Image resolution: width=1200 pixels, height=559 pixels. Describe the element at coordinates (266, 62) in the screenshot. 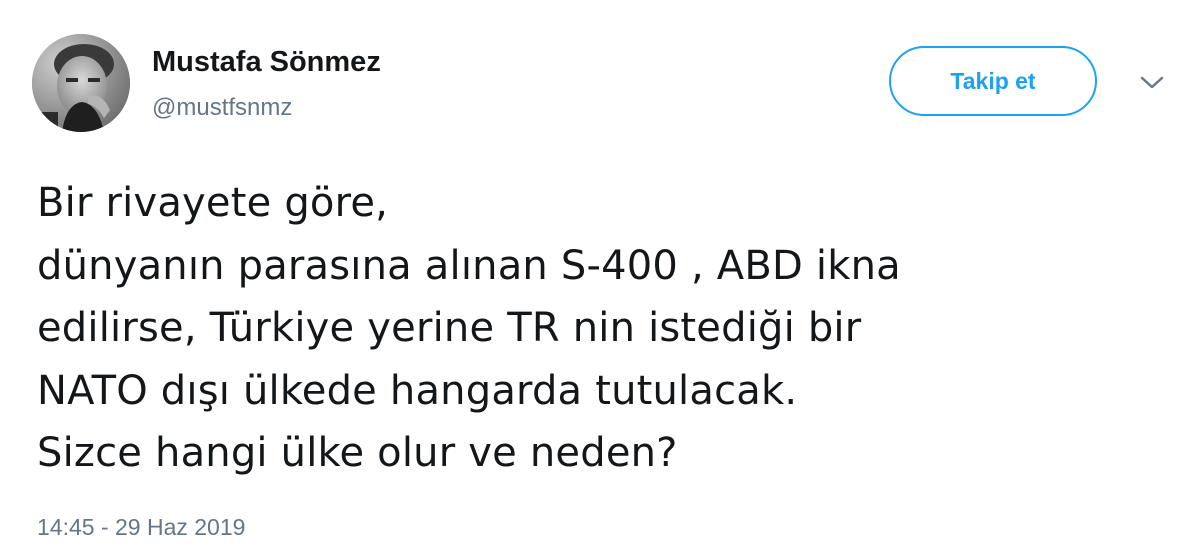

I see `display-name: Mustafa Sönmez` at that location.